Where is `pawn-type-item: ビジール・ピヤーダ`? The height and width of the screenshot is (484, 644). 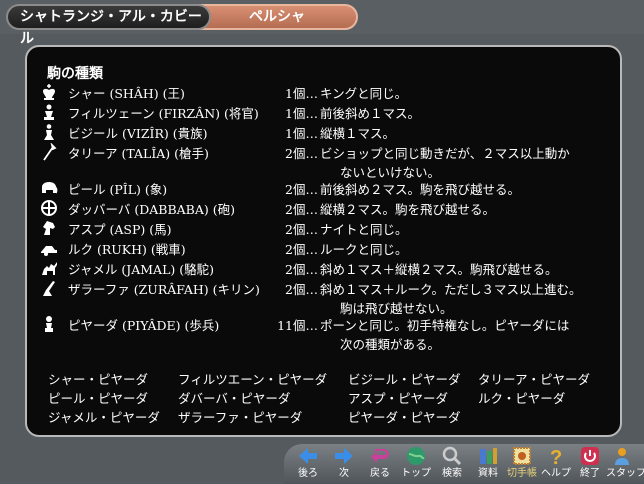
pawn-type-item: ビジール・ピヤーダ is located at coordinates (404, 379).